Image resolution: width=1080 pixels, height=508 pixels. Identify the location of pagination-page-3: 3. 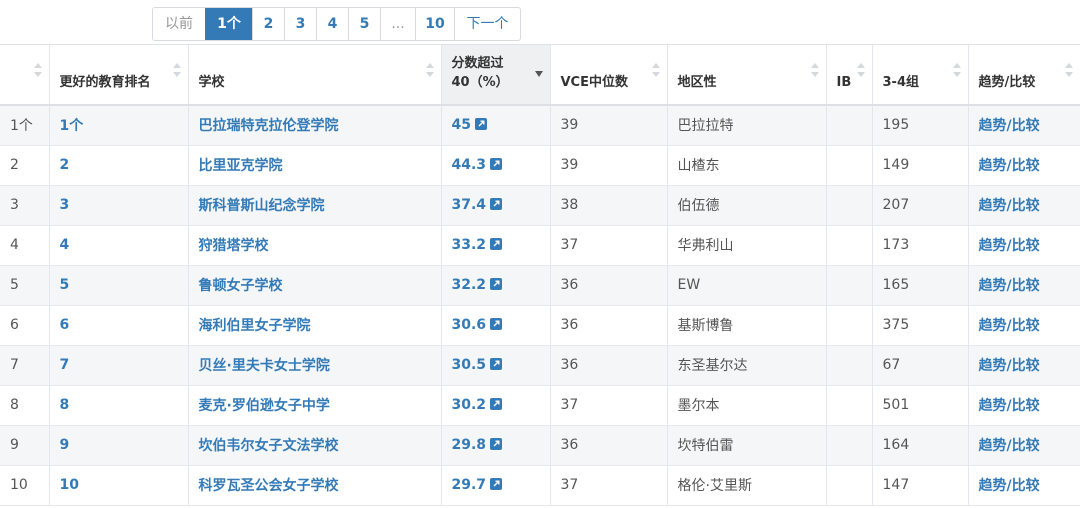
(300, 24).